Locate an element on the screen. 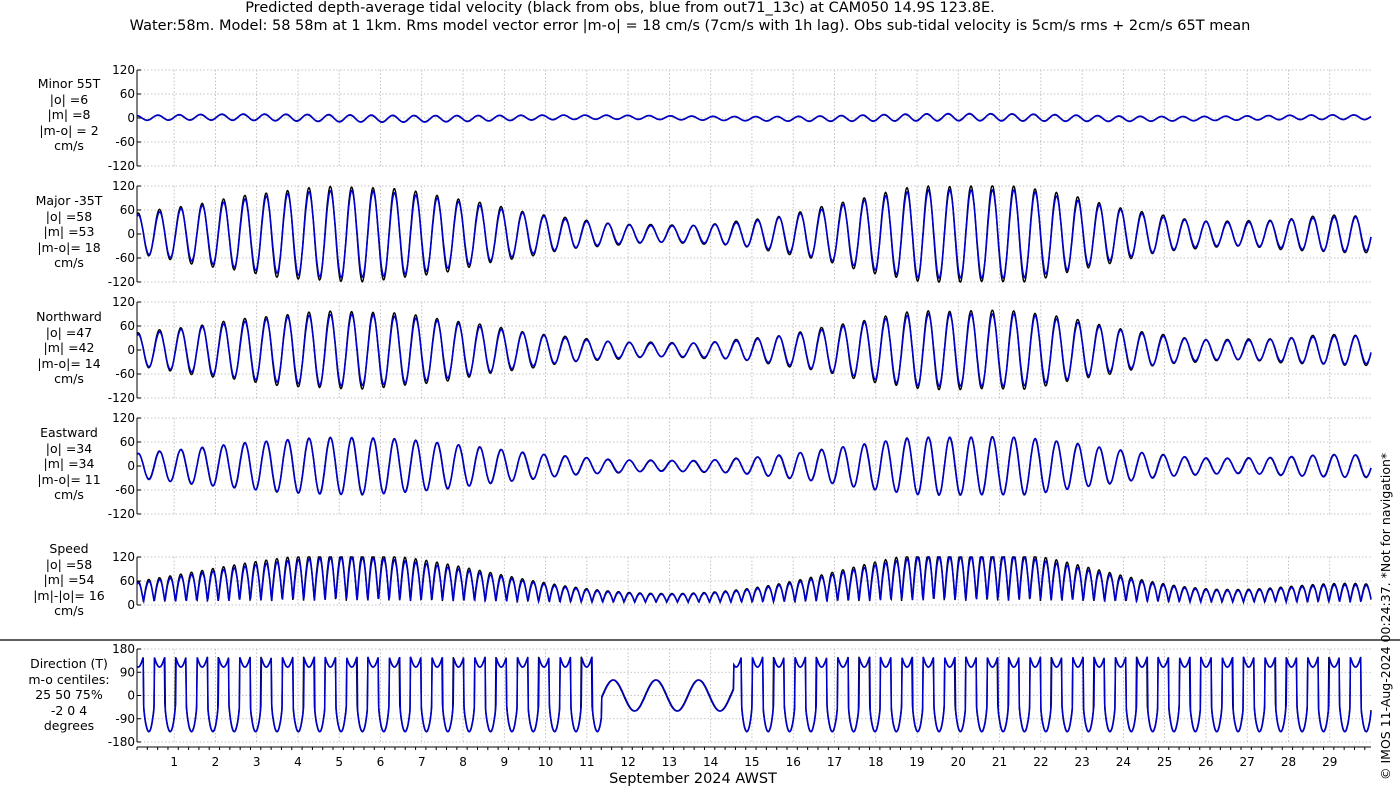 This screenshot has width=1400, height=800. panel-label-line: Direction (T) is located at coordinates (69, 663).